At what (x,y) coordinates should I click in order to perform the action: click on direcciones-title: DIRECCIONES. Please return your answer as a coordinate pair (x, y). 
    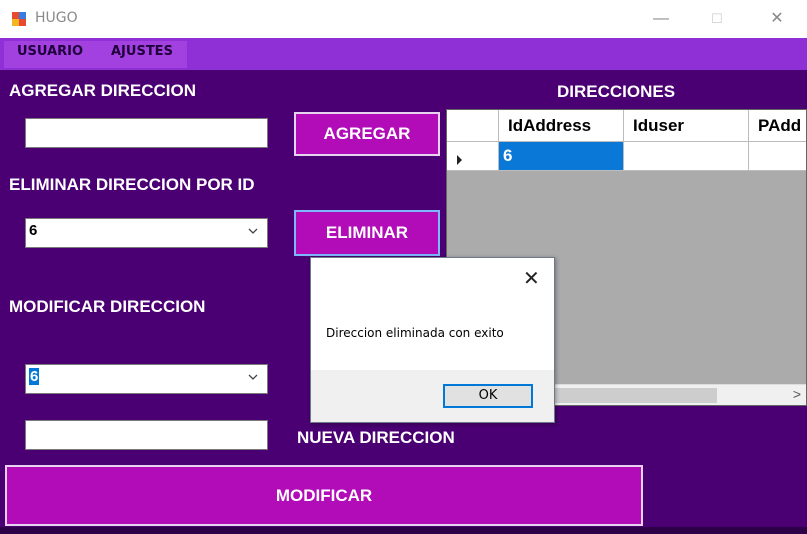
    Looking at the image, I should click on (616, 91).